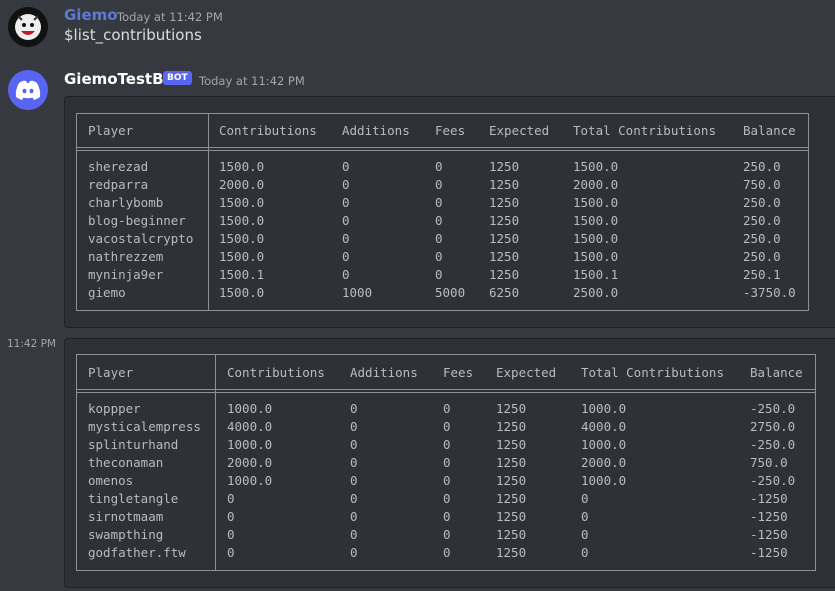 The width and height of the screenshot is (835, 591). Describe the element at coordinates (526, 372) in the screenshot. I see `column-header-expected: Expected` at that location.